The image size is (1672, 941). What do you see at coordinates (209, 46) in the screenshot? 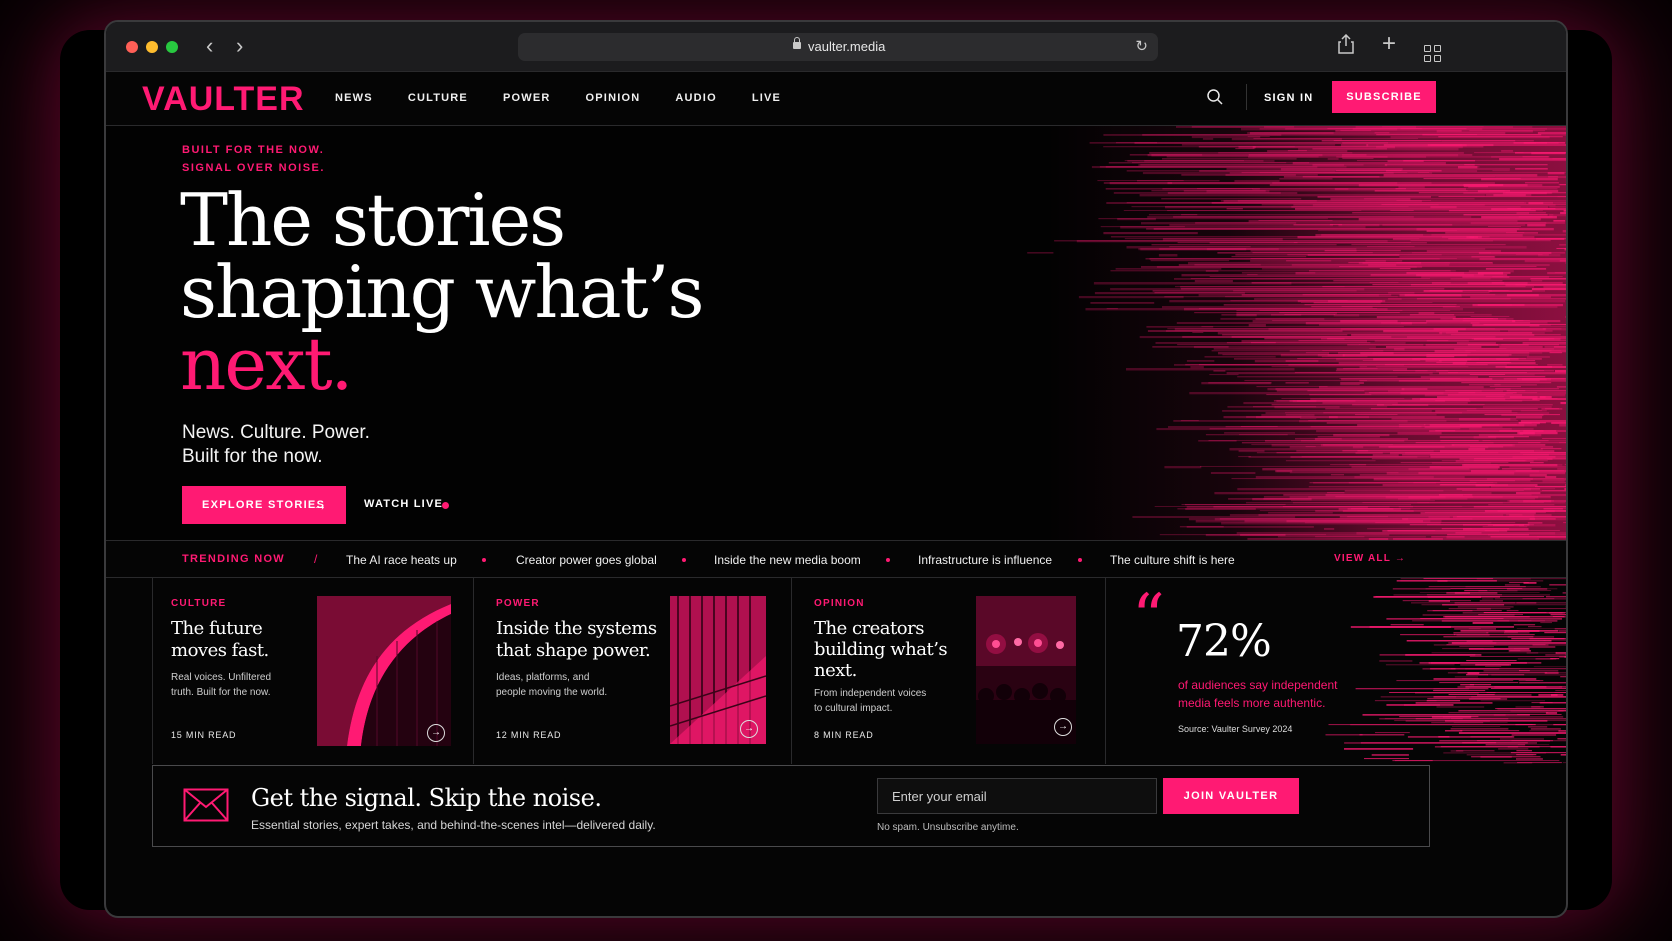
I see `back-arrow-icon: ‹` at bounding box center [209, 46].